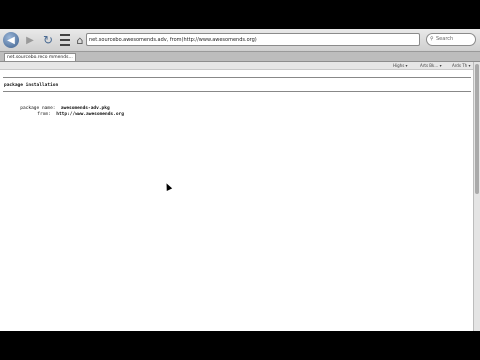 The width and height of the screenshot is (480, 360). I want to click on search-placeholder: Search, so click(445, 39).